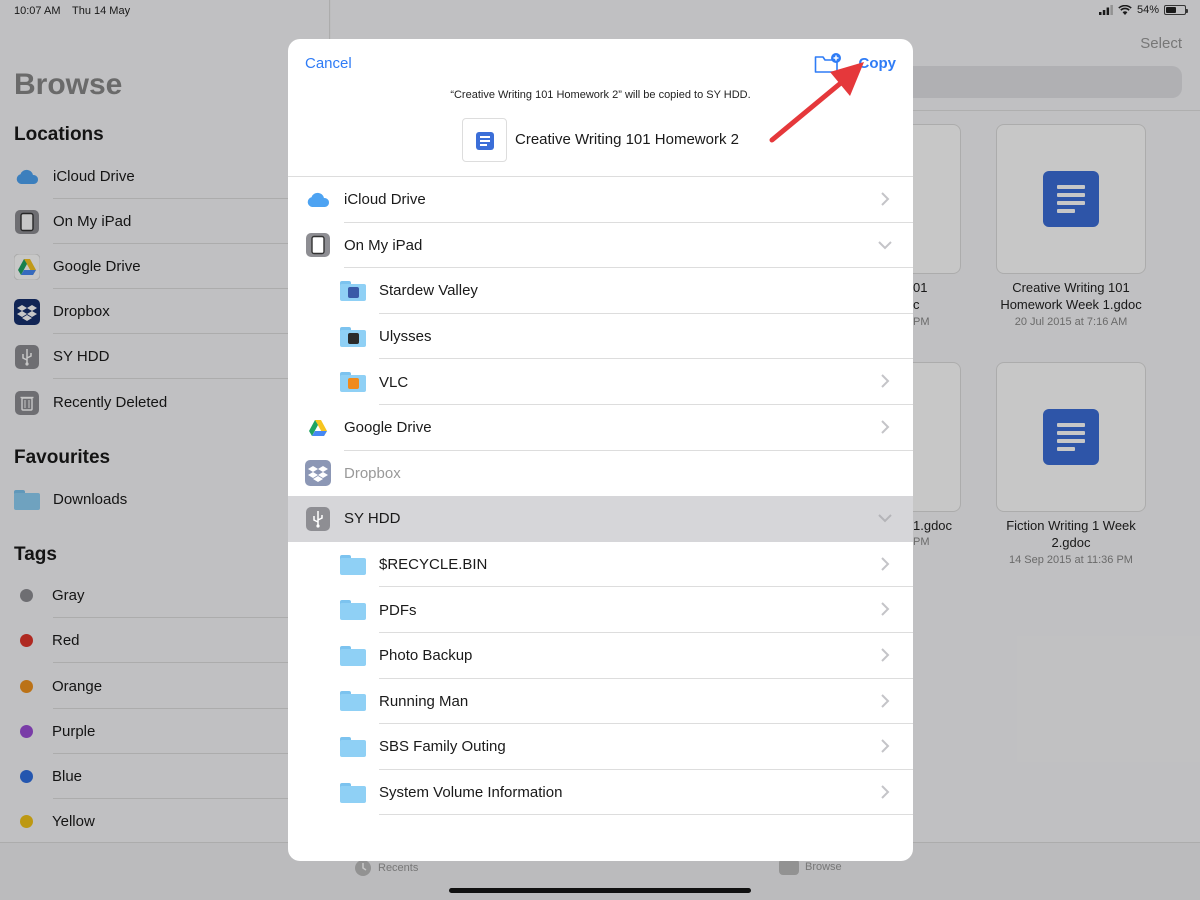  I want to click on usb-drive-icon, so click(318, 519).